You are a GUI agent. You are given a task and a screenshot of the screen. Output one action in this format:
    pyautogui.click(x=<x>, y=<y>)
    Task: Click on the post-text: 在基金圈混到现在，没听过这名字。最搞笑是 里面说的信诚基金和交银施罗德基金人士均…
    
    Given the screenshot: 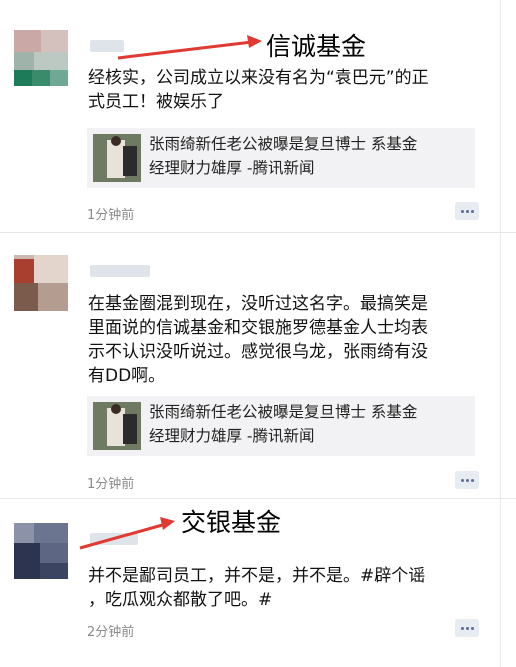 What is the action you would take?
    pyautogui.click(x=258, y=340)
    